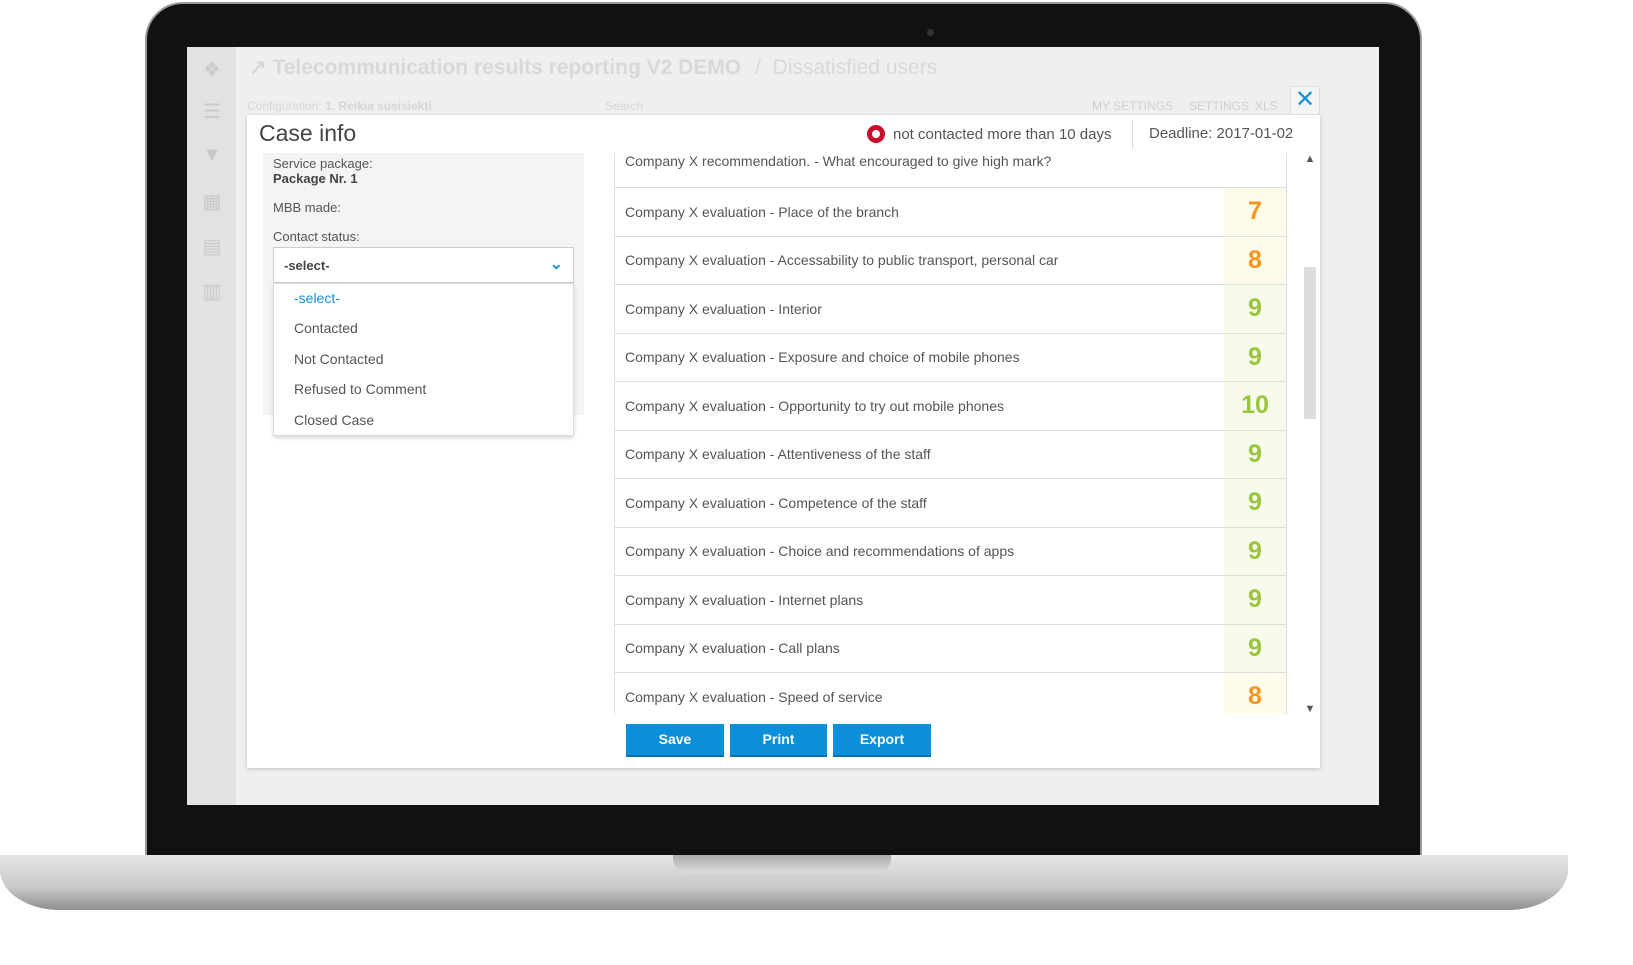 The height and width of the screenshot is (965, 1633). What do you see at coordinates (423, 396) in the screenshot?
I see `option-refused: Refused to Comment` at bounding box center [423, 396].